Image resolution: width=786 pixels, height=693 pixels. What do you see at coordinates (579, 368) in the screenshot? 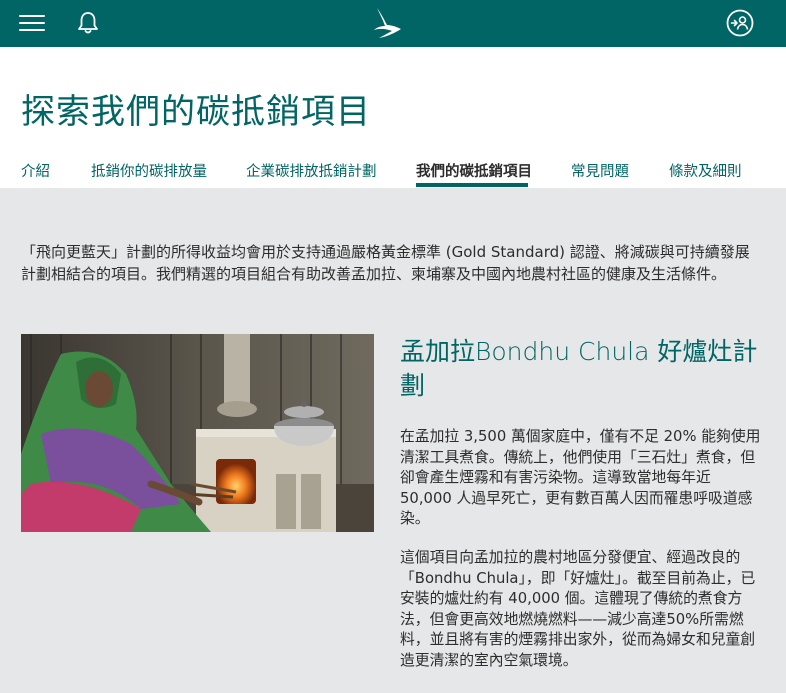
I see `project-title: 孟加拉Bondhu Chula 好爐灶計劃` at bounding box center [579, 368].